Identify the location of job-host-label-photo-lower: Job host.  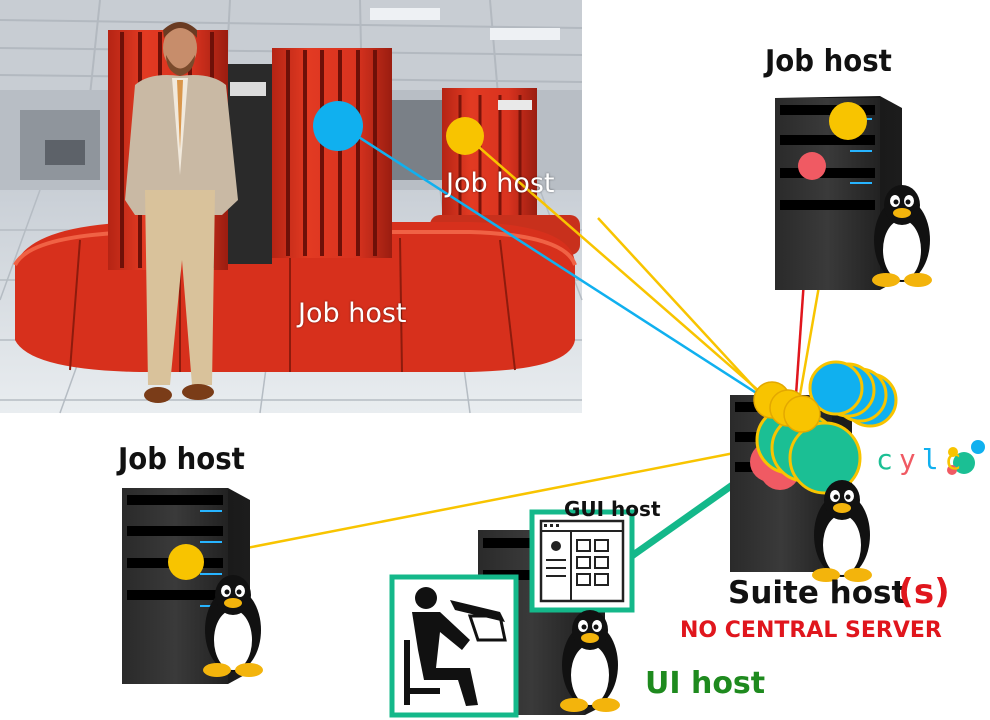
(352, 313).